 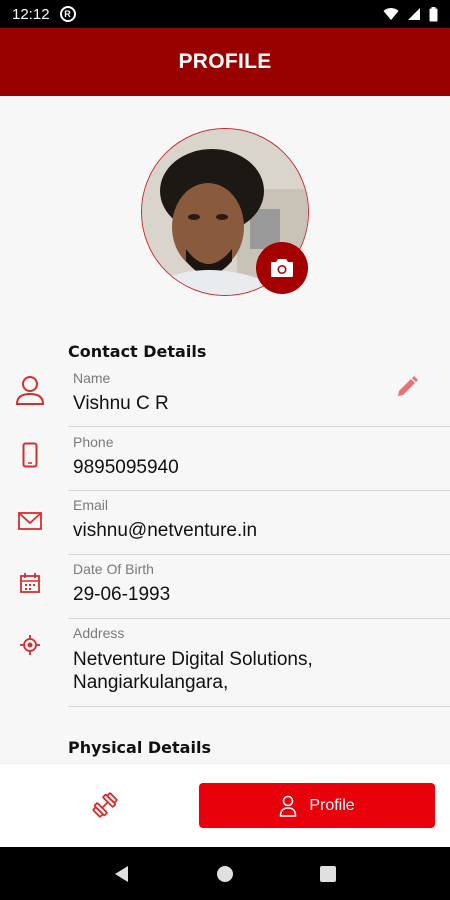 I want to click on dob-field: Date Of Birth 29-06-1993, so click(x=259, y=587).